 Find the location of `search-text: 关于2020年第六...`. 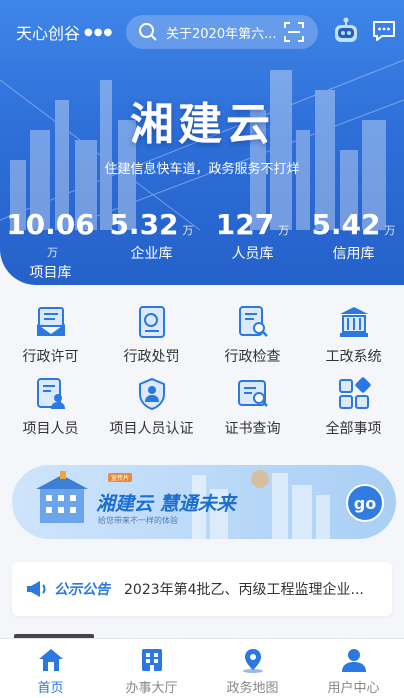

search-text: 关于2020年第六... is located at coordinates (221, 34).